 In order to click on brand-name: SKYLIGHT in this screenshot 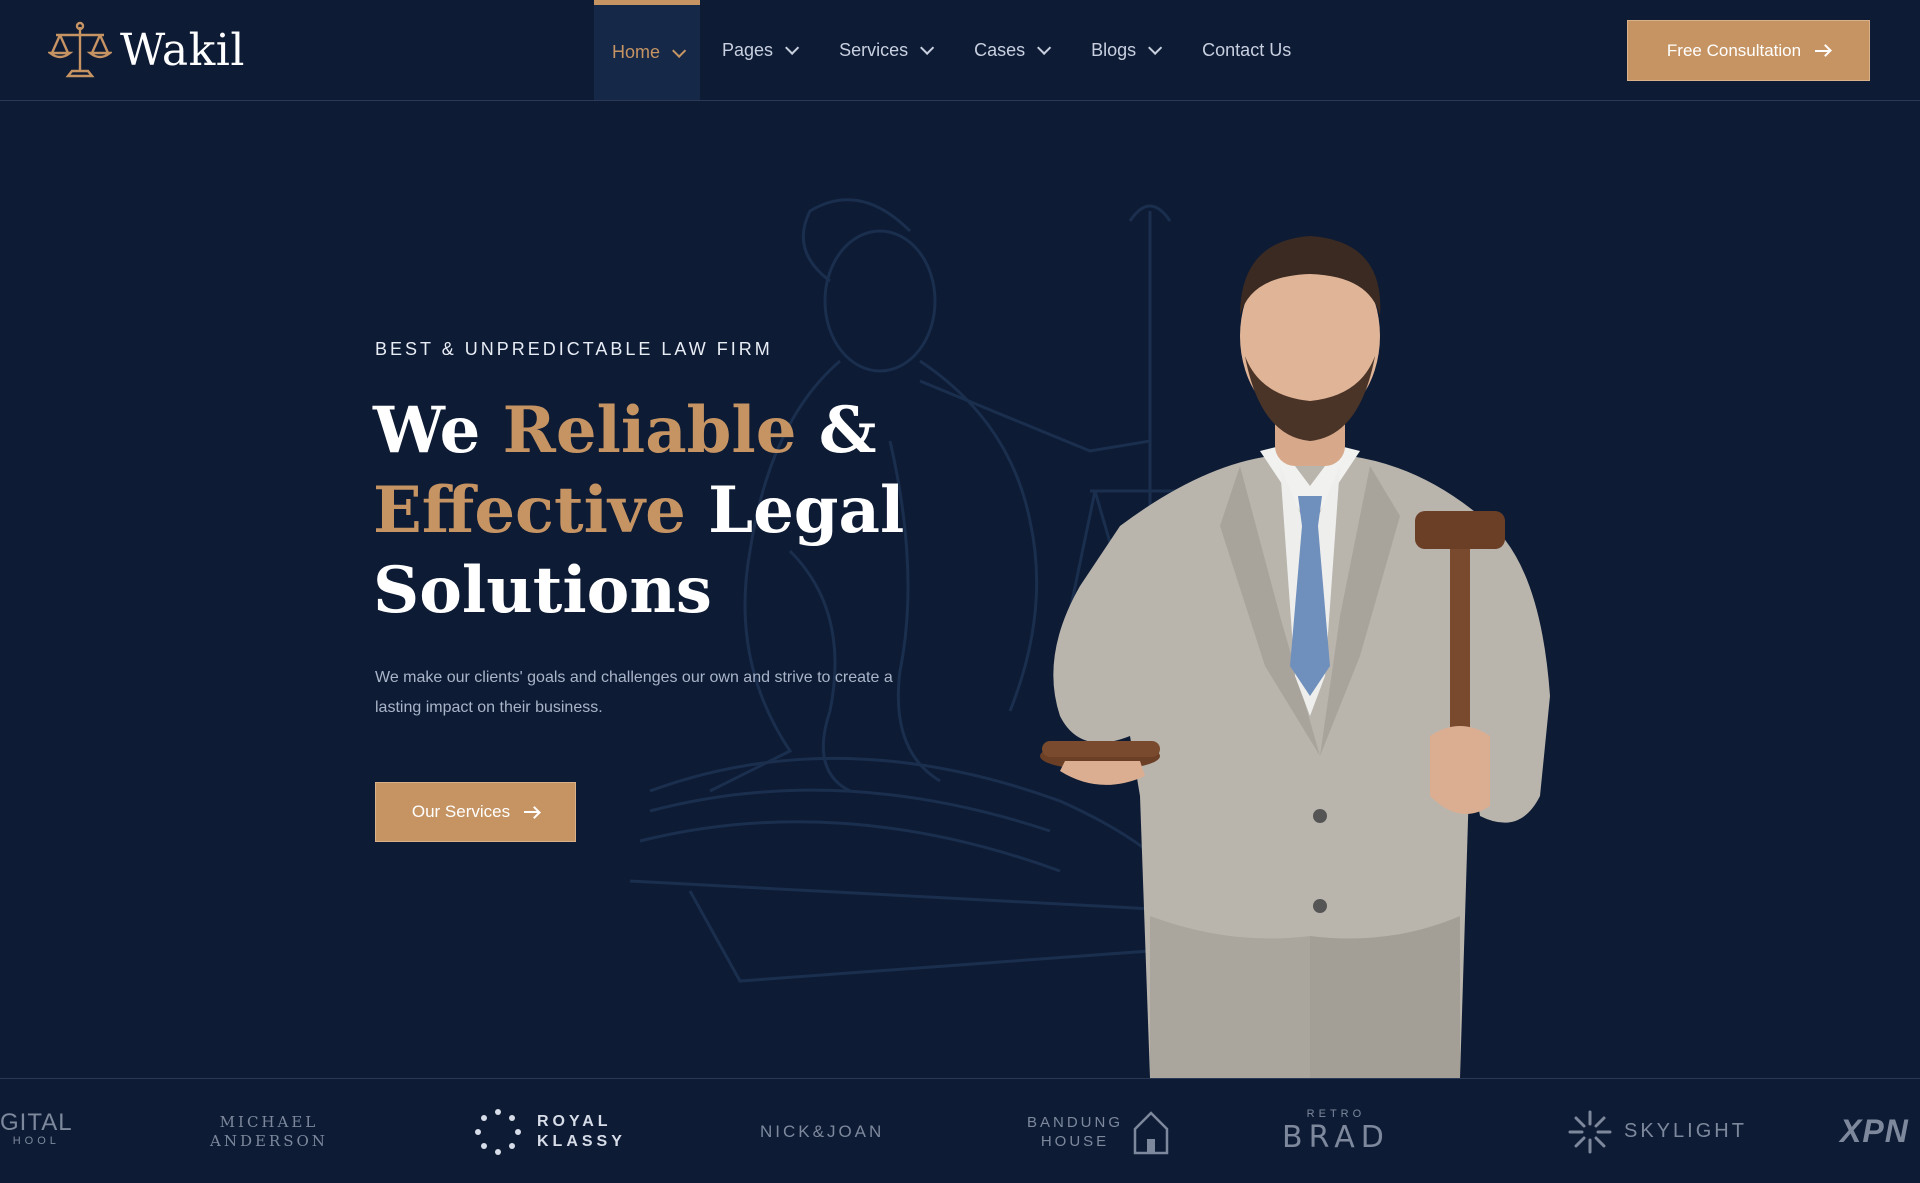, I will do `click(1685, 1131)`.